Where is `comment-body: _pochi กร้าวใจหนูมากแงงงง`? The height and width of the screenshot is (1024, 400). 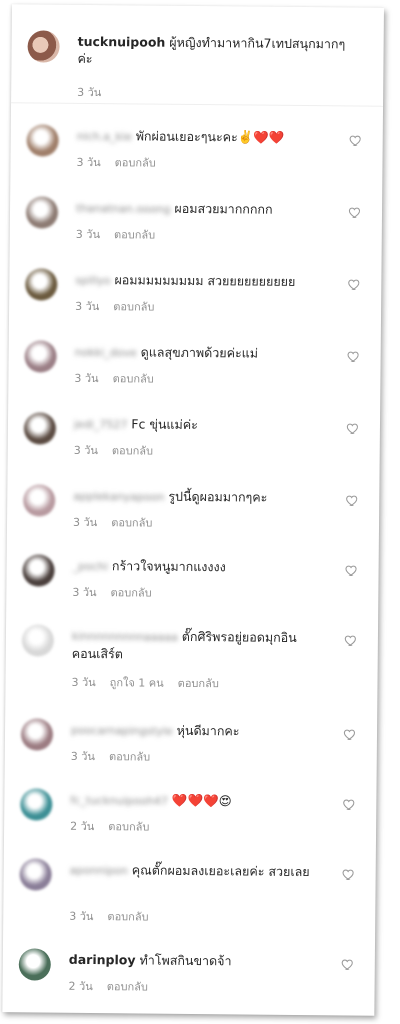
comment-body: _pochi กร้าวใจหนูมากแงงงง is located at coordinates (208, 567).